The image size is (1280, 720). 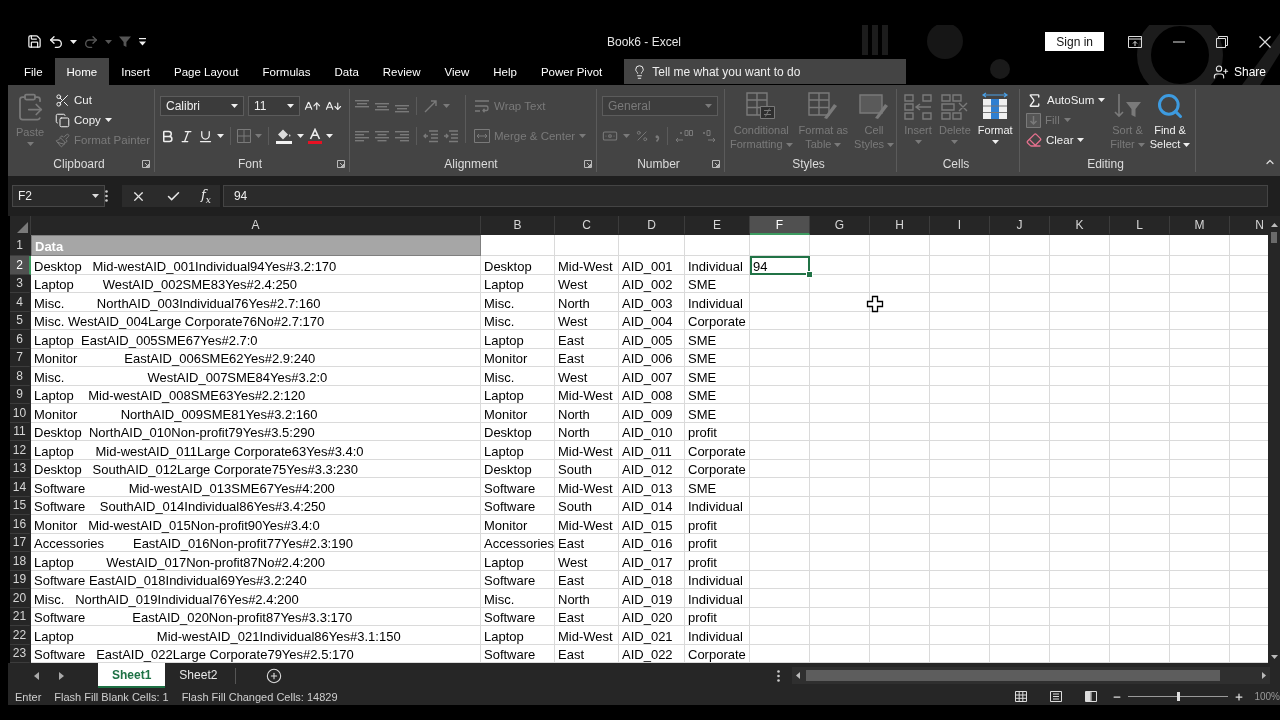 I want to click on font-size-dropdown: 11, so click(x=274, y=106).